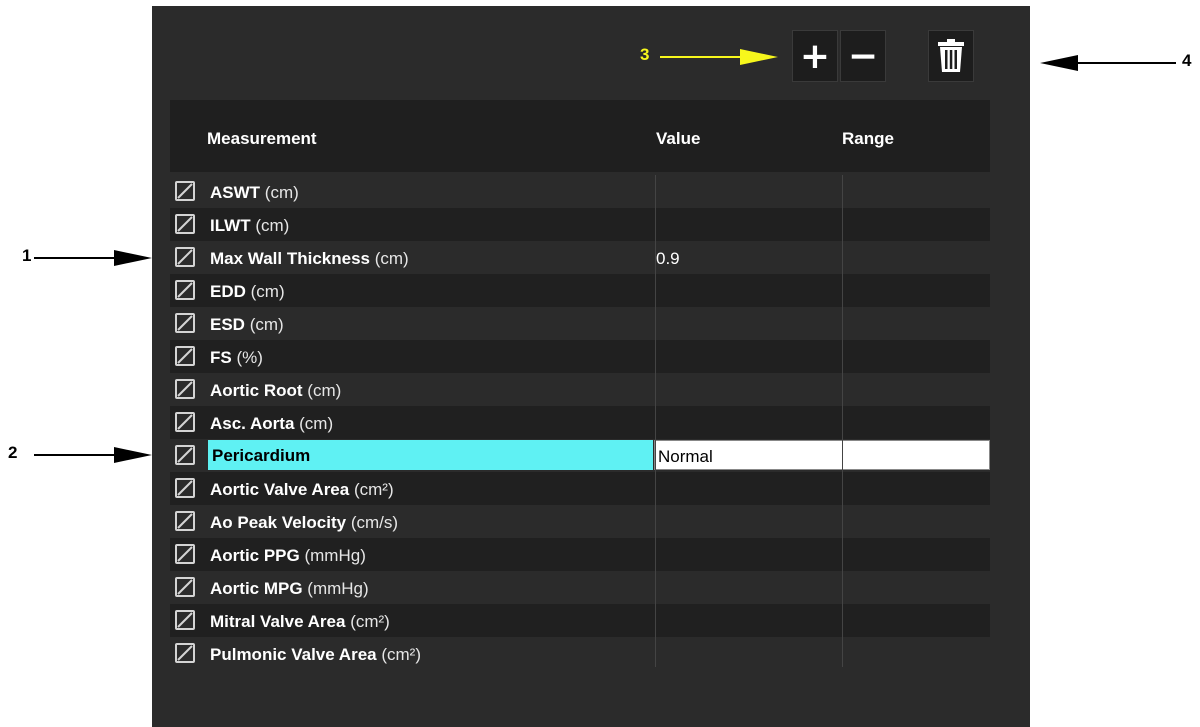 The height and width of the screenshot is (727, 1200). I want to click on remove-measurement-button: −, so click(863, 56).